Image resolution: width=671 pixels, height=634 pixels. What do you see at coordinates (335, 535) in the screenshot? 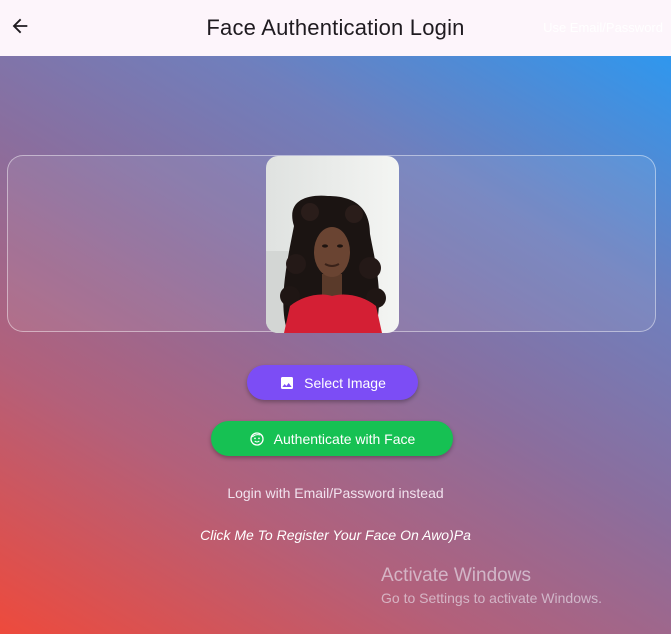
I see `register-face-link: Click Me To Register Your Face On Awo)Pa` at bounding box center [335, 535].